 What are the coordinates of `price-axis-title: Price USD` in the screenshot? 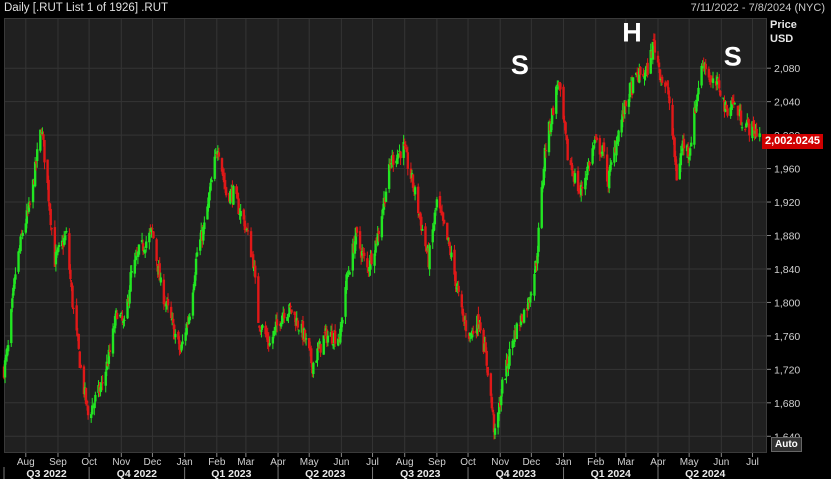 It's located at (783, 32).